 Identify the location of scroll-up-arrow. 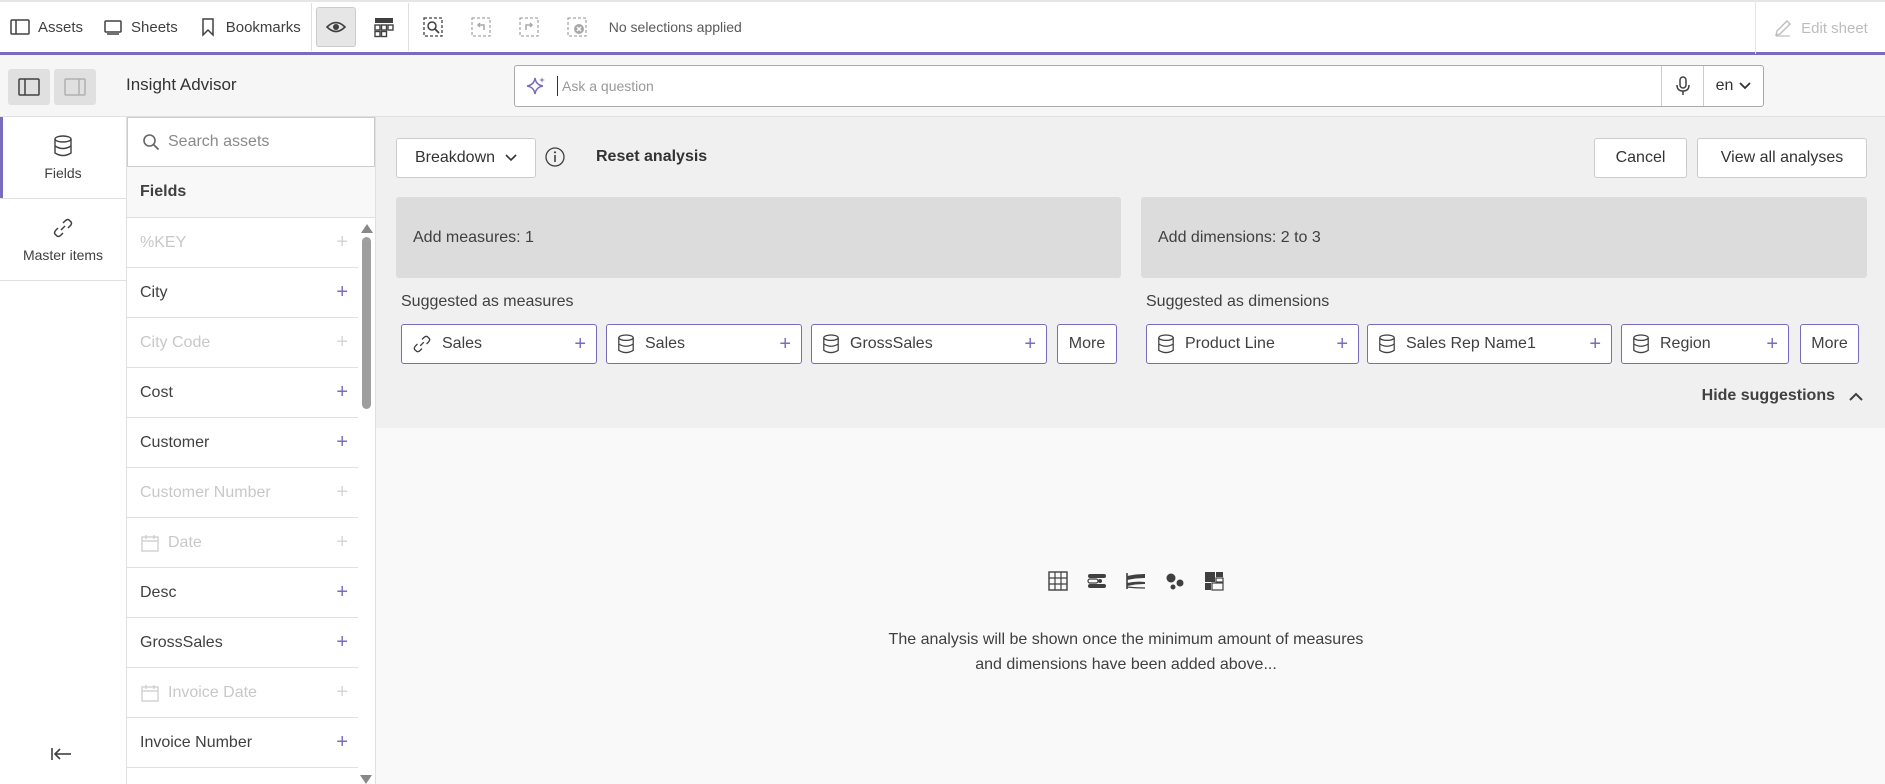
(367, 228).